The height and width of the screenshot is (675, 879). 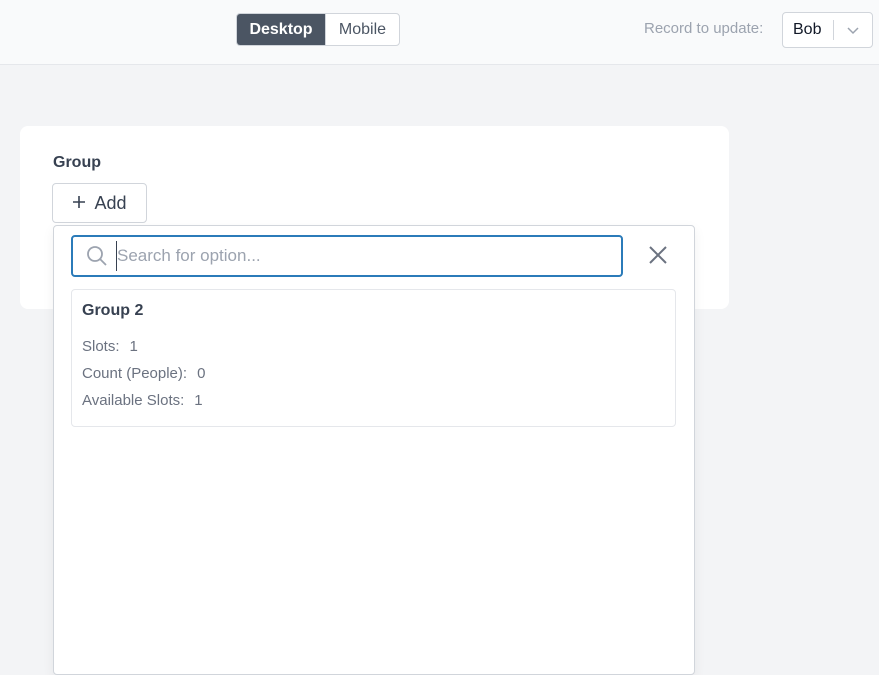 I want to click on add-button: Add, so click(x=99, y=203).